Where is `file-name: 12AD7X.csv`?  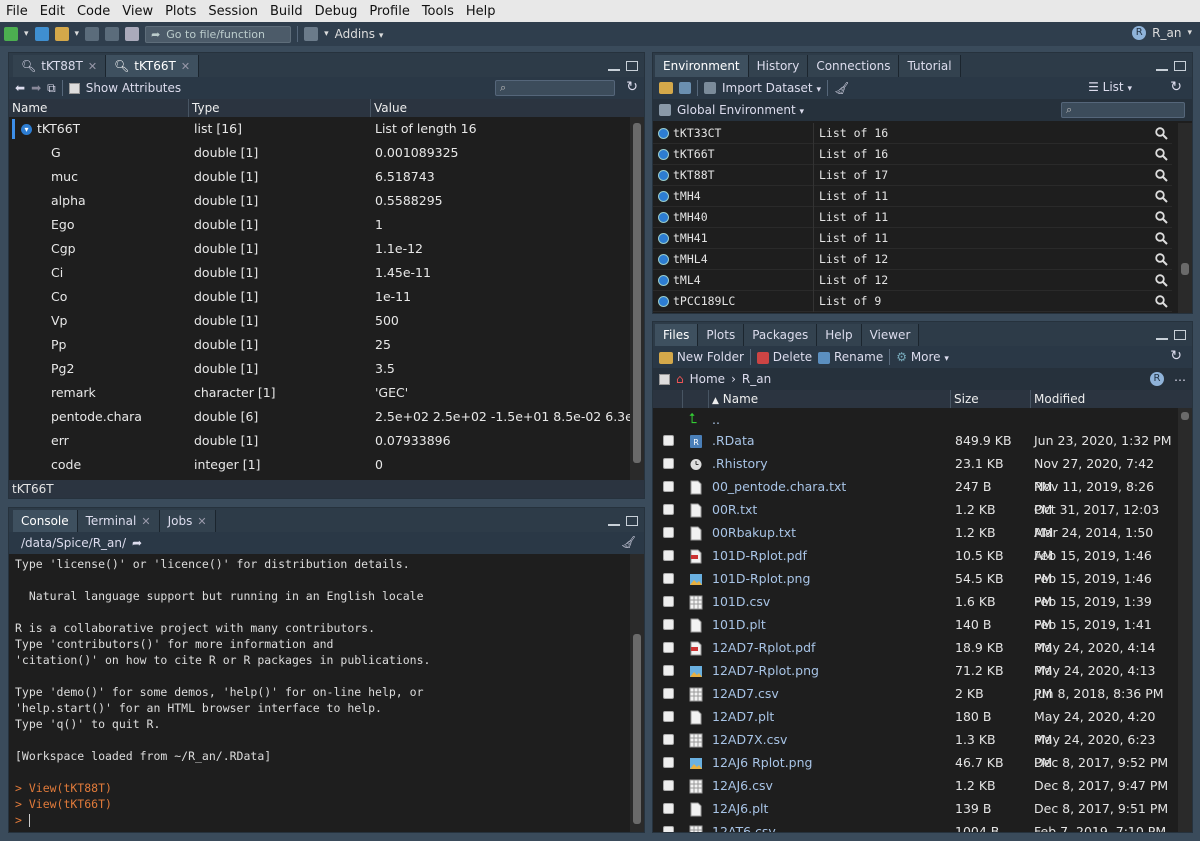
file-name: 12AD7X.csv is located at coordinates (749, 739).